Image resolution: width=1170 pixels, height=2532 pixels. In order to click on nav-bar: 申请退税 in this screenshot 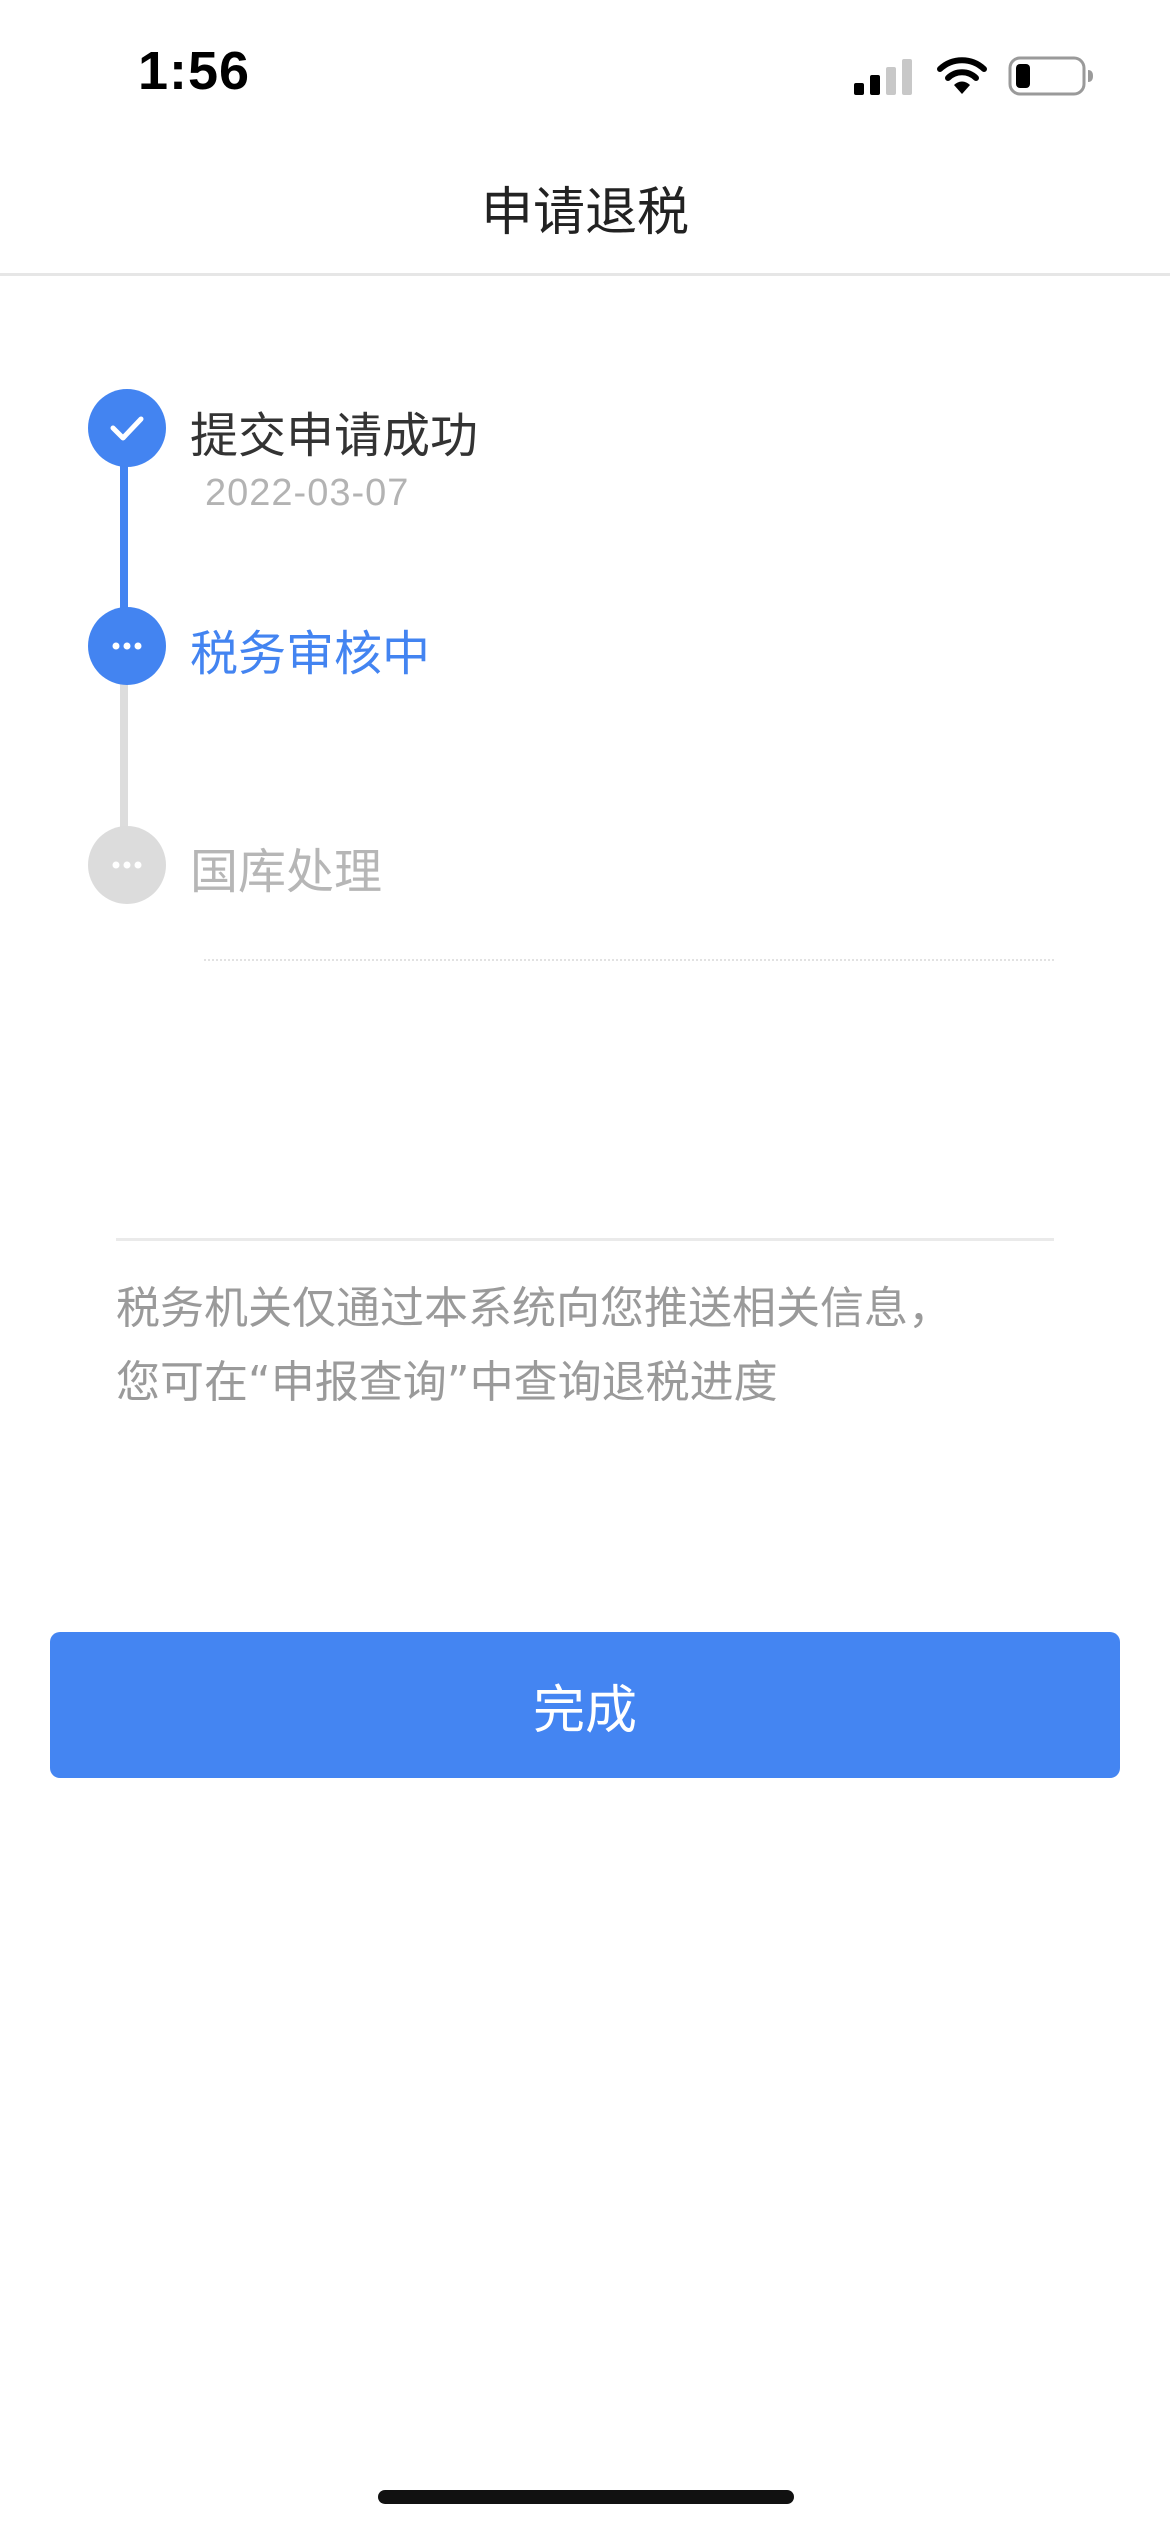, I will do `click(585, 213)`.